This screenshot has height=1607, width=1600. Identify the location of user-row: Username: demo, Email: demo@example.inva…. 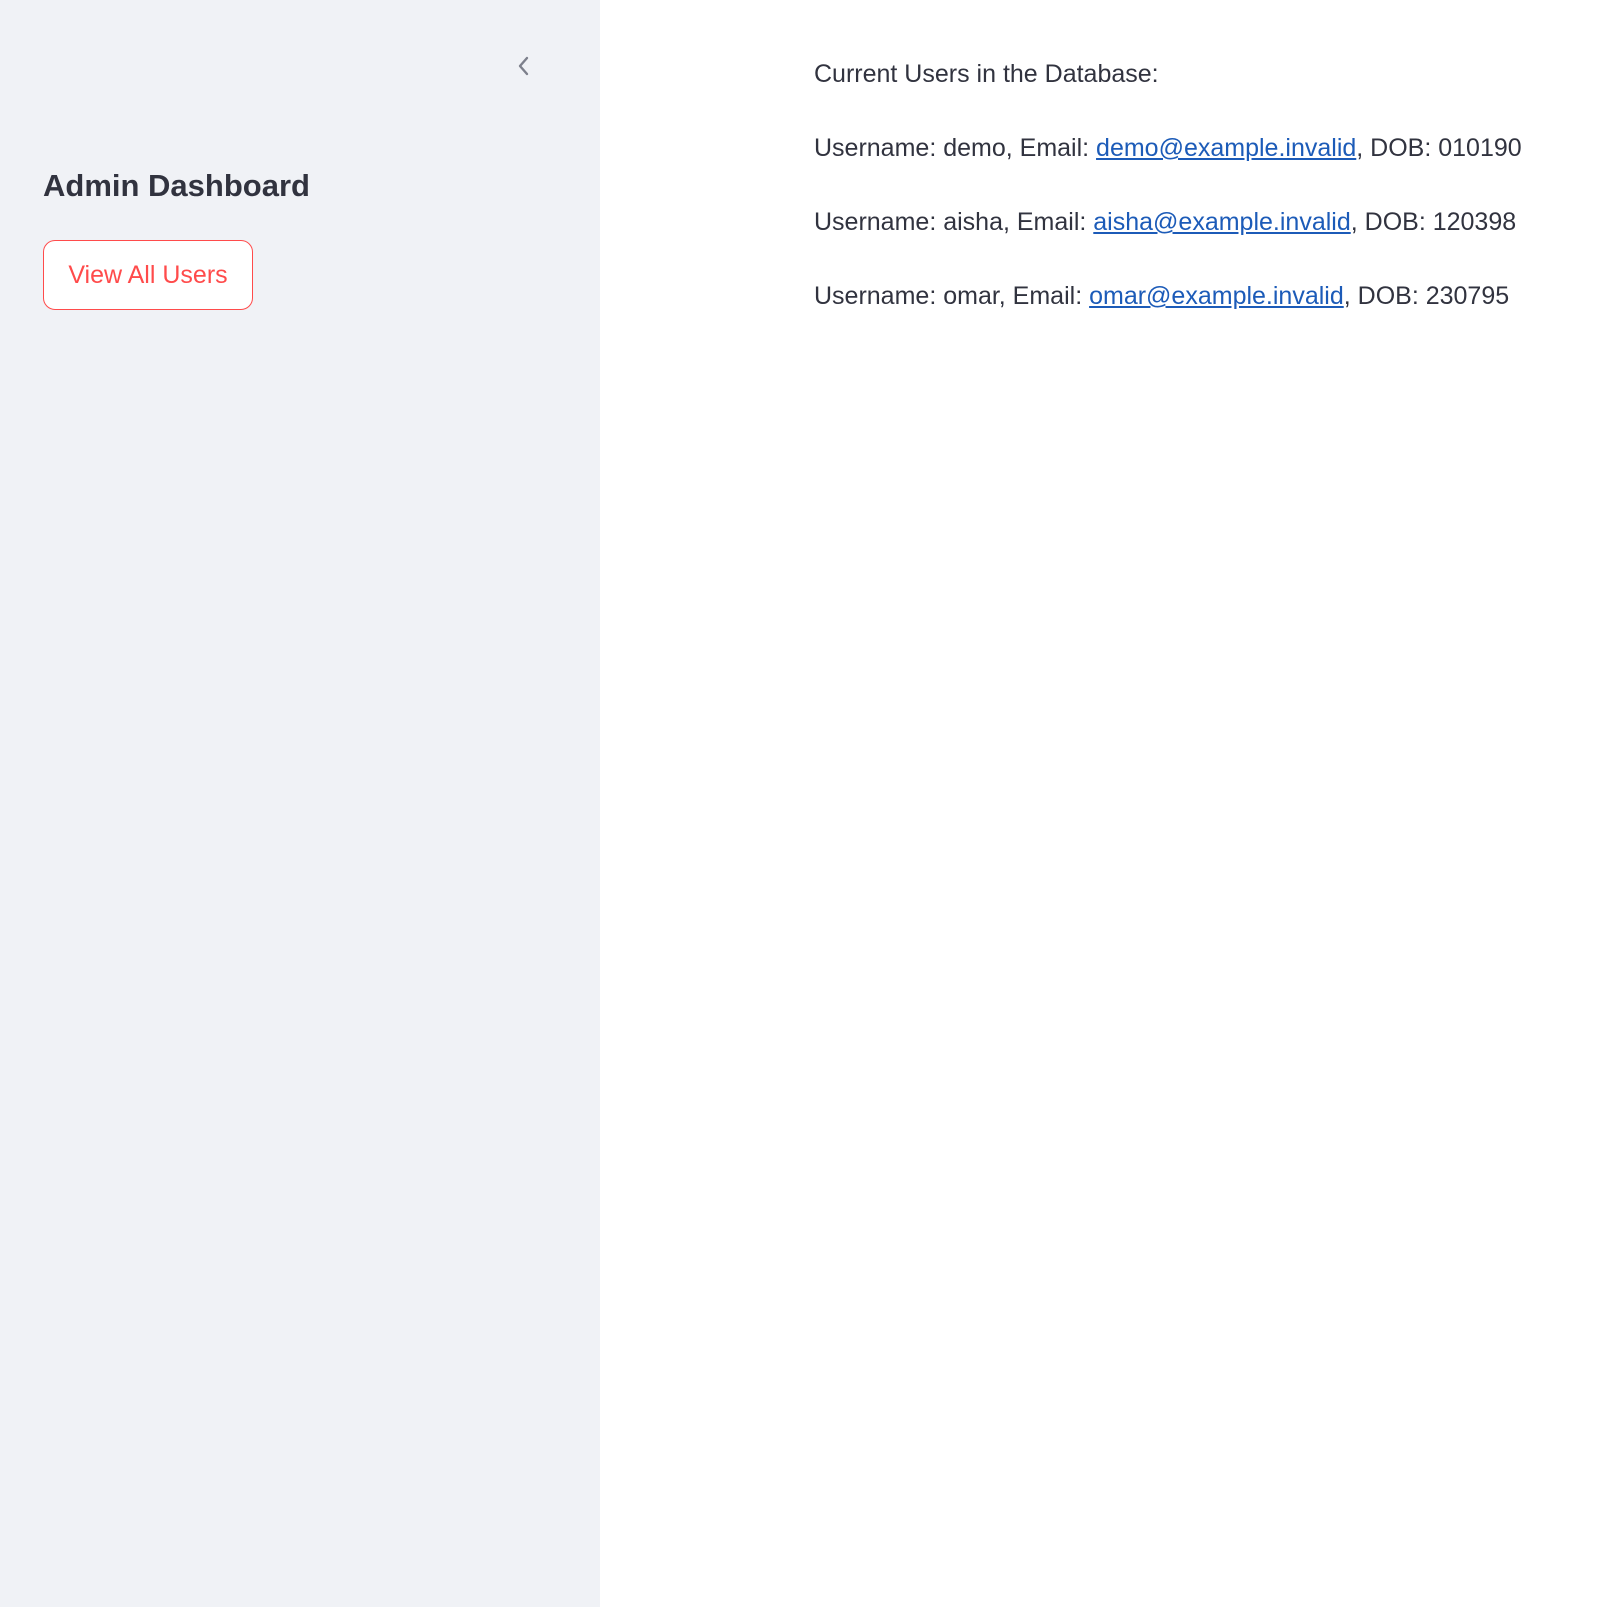
(1204, 148).